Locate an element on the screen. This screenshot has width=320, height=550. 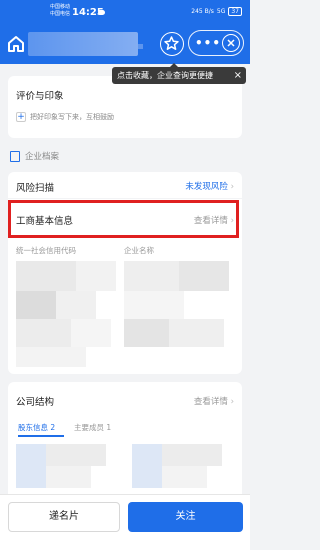
status-icons: 245 B/s 5G 37 is located at coordinates (216, 11).